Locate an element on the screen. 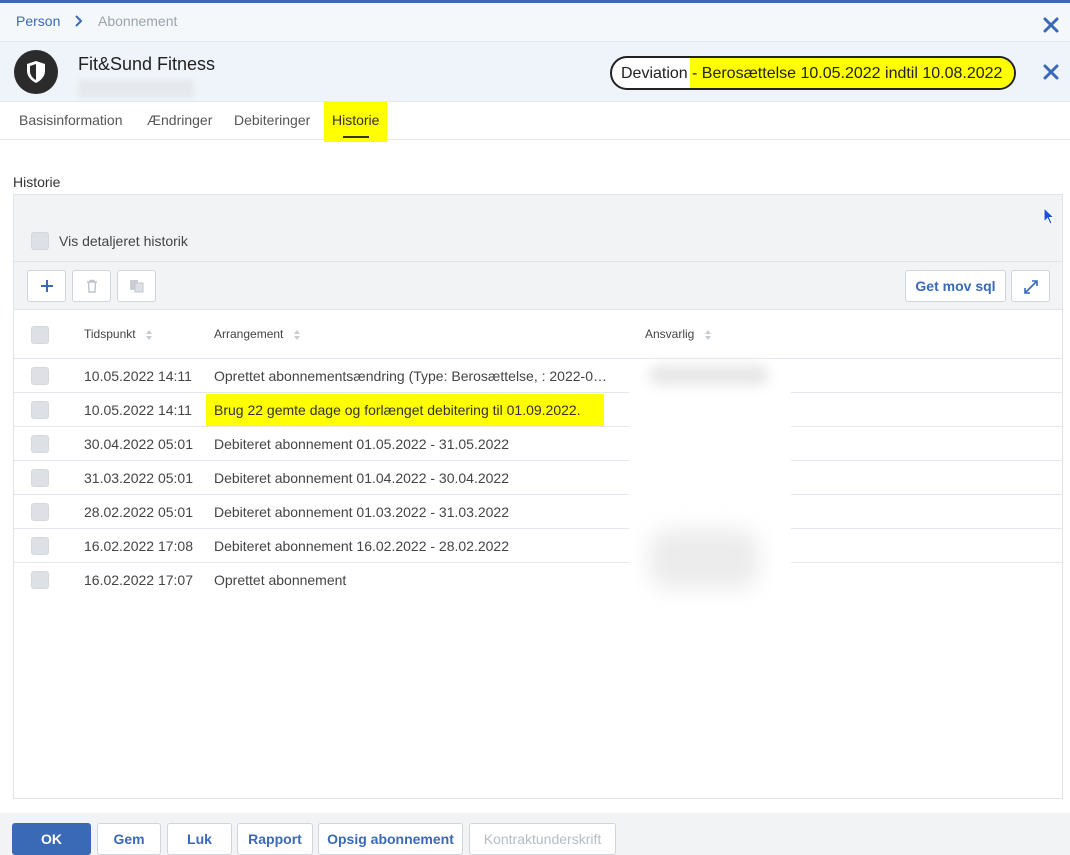 The height and width of the screenshot is (855, 1070). breadcrumb: Person Abonnement is located at coordinates (535, 22).